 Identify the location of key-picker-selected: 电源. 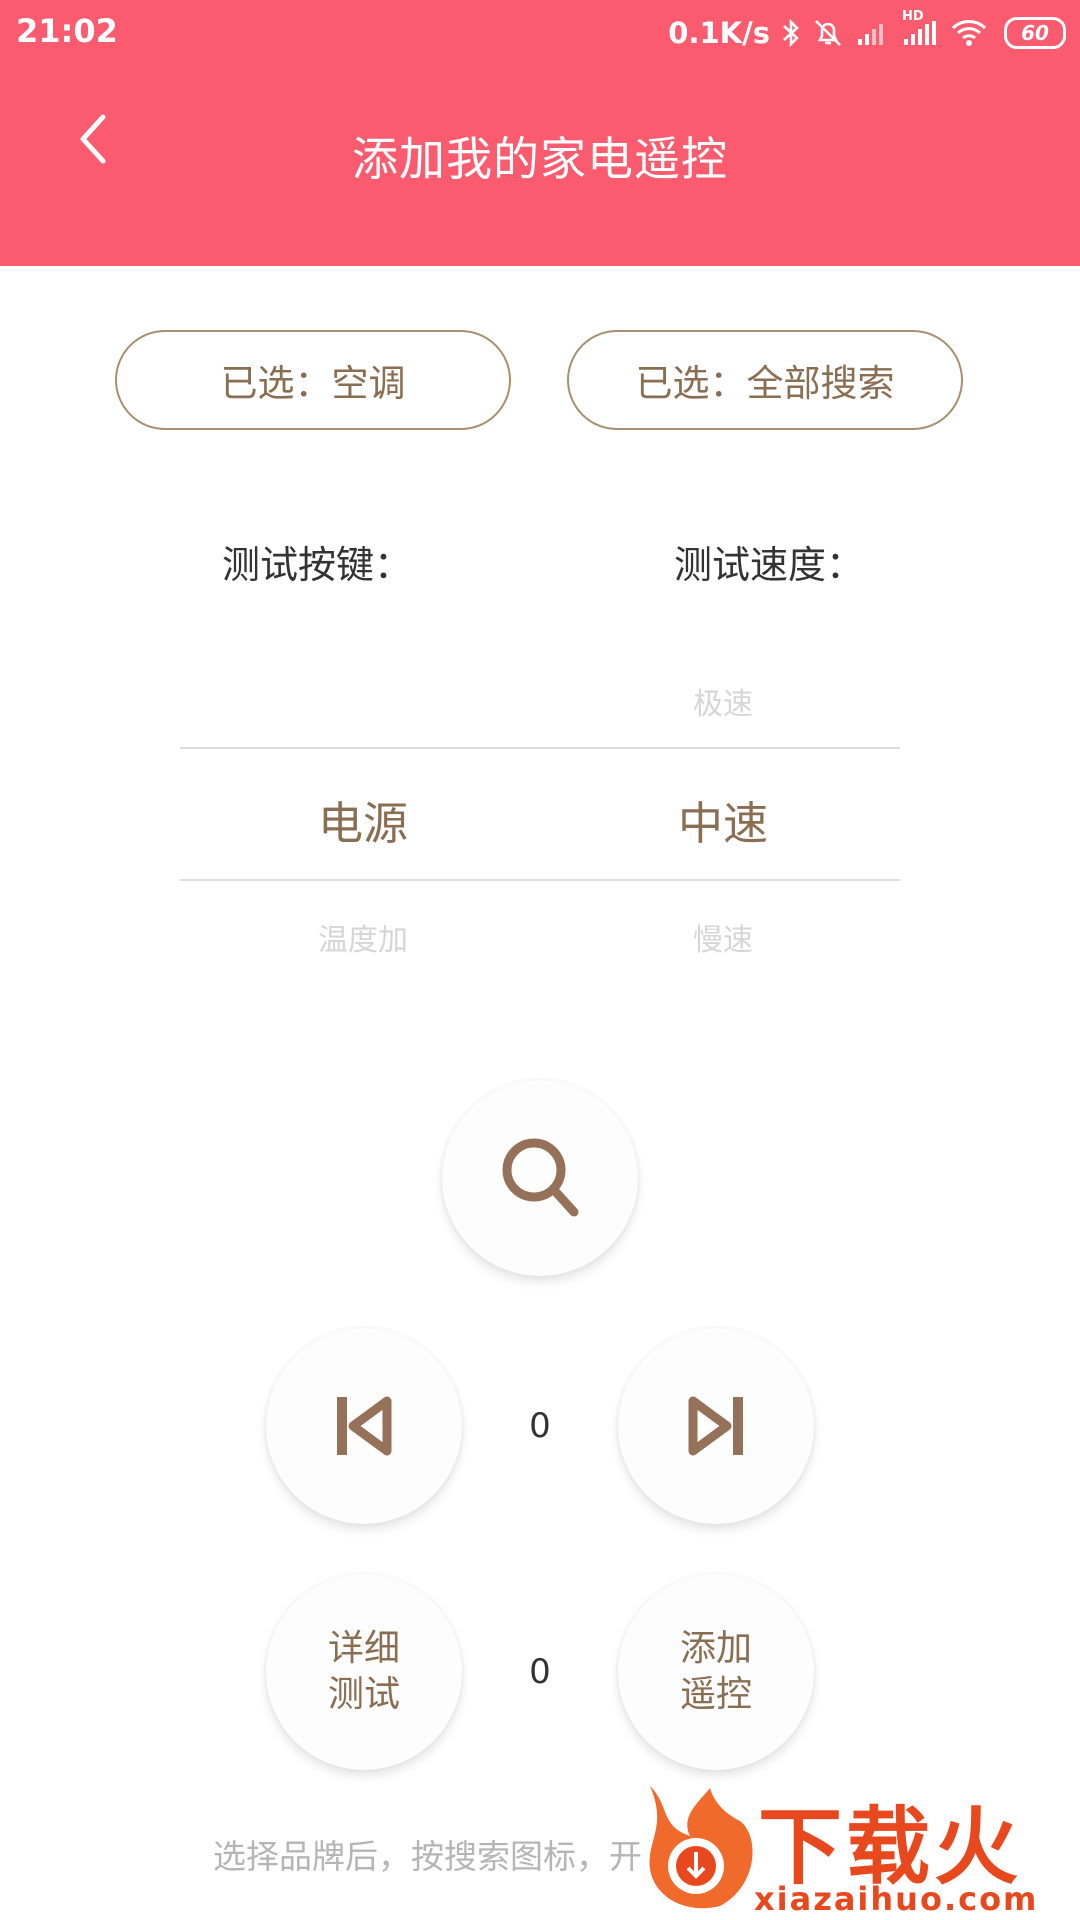
(363, 819).